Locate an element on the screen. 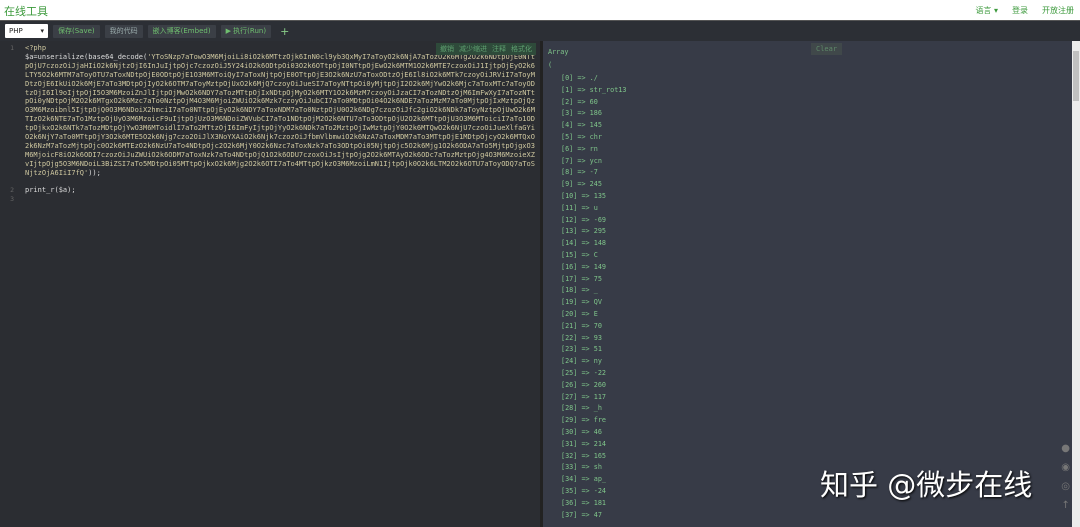  output-item: [9] => 245 is located at coordinates (581, 184).